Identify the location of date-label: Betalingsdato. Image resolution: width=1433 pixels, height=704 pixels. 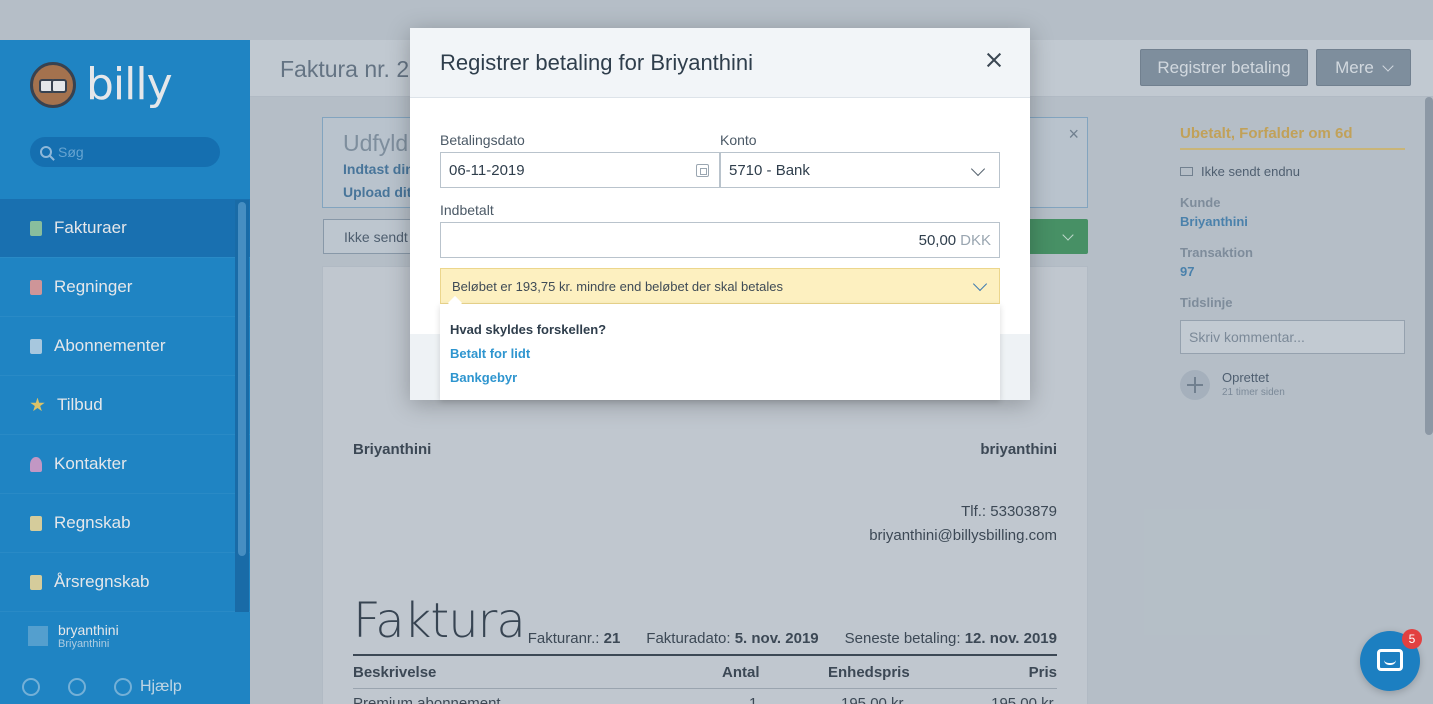
(482, 140).